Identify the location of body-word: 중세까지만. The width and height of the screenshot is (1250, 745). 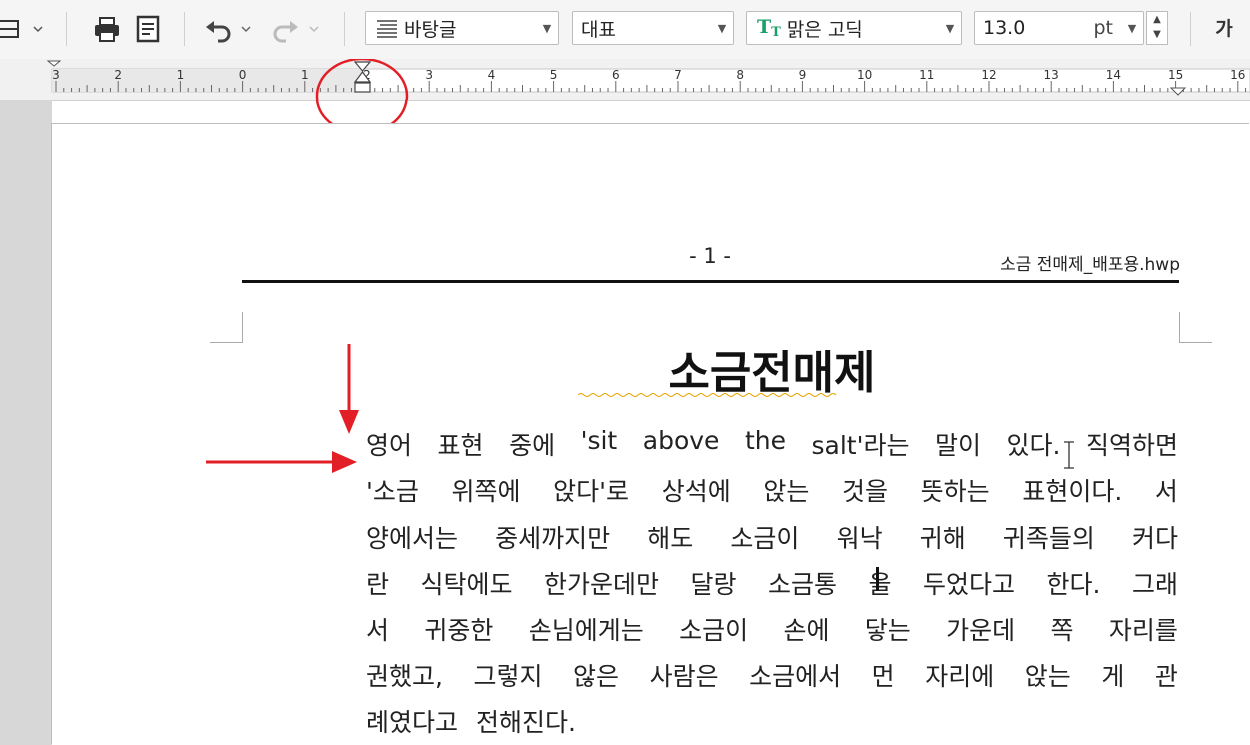
(553, 538).